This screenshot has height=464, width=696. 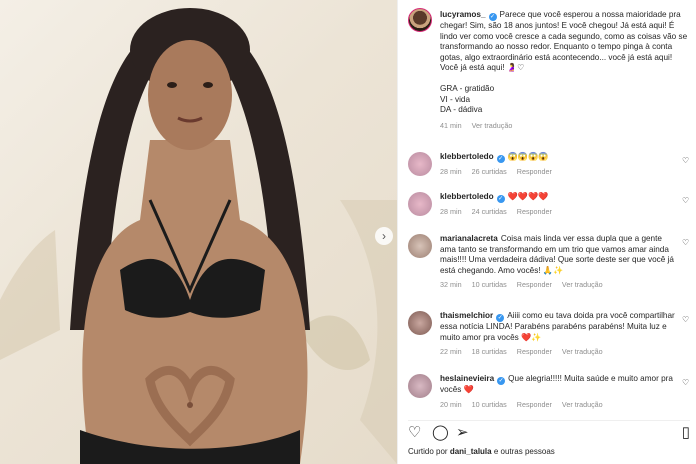 I want to click on caption-line-vi: VI - vida, so click(x=455, y=99).